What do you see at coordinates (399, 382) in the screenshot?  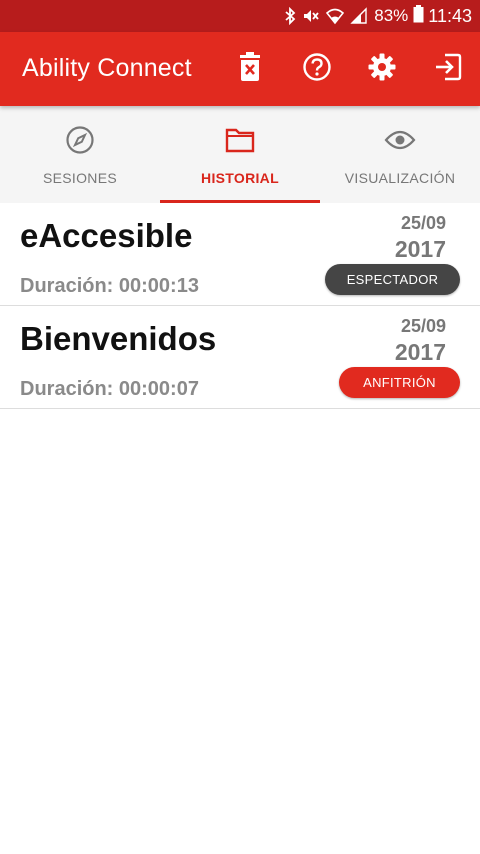 I see `role-badge: ANFITRIÓN` at bounding box center [399, 382].